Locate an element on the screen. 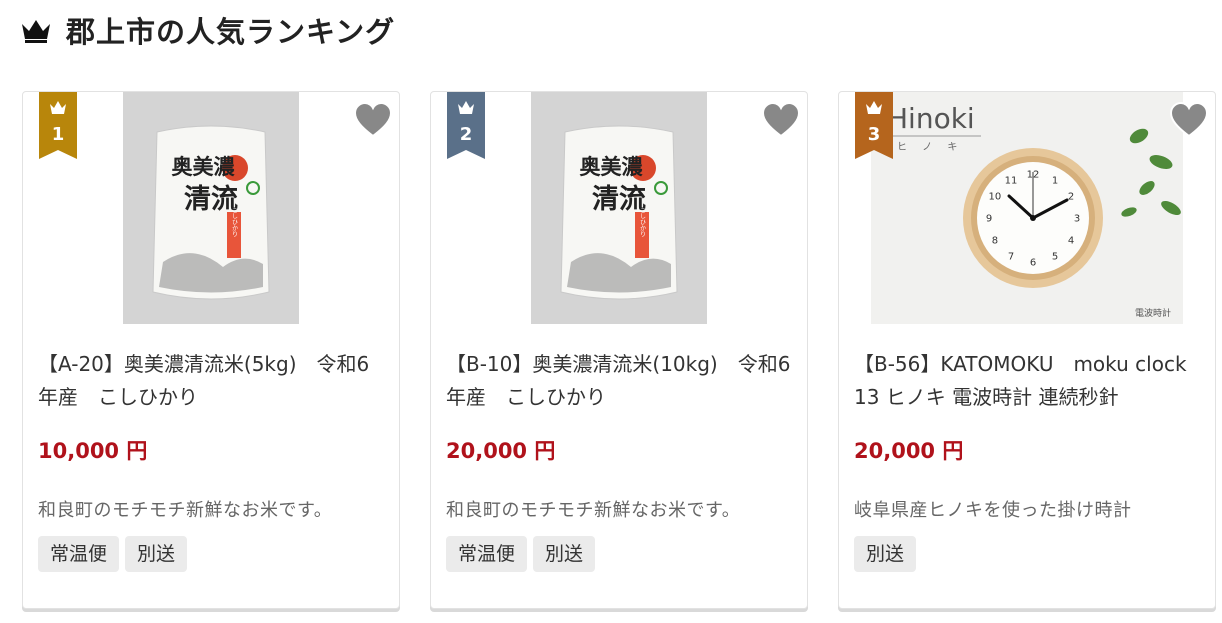 This screenshot has width=1222, height=623. clock-numeral: 4 is located at coordinates (1071, 241).